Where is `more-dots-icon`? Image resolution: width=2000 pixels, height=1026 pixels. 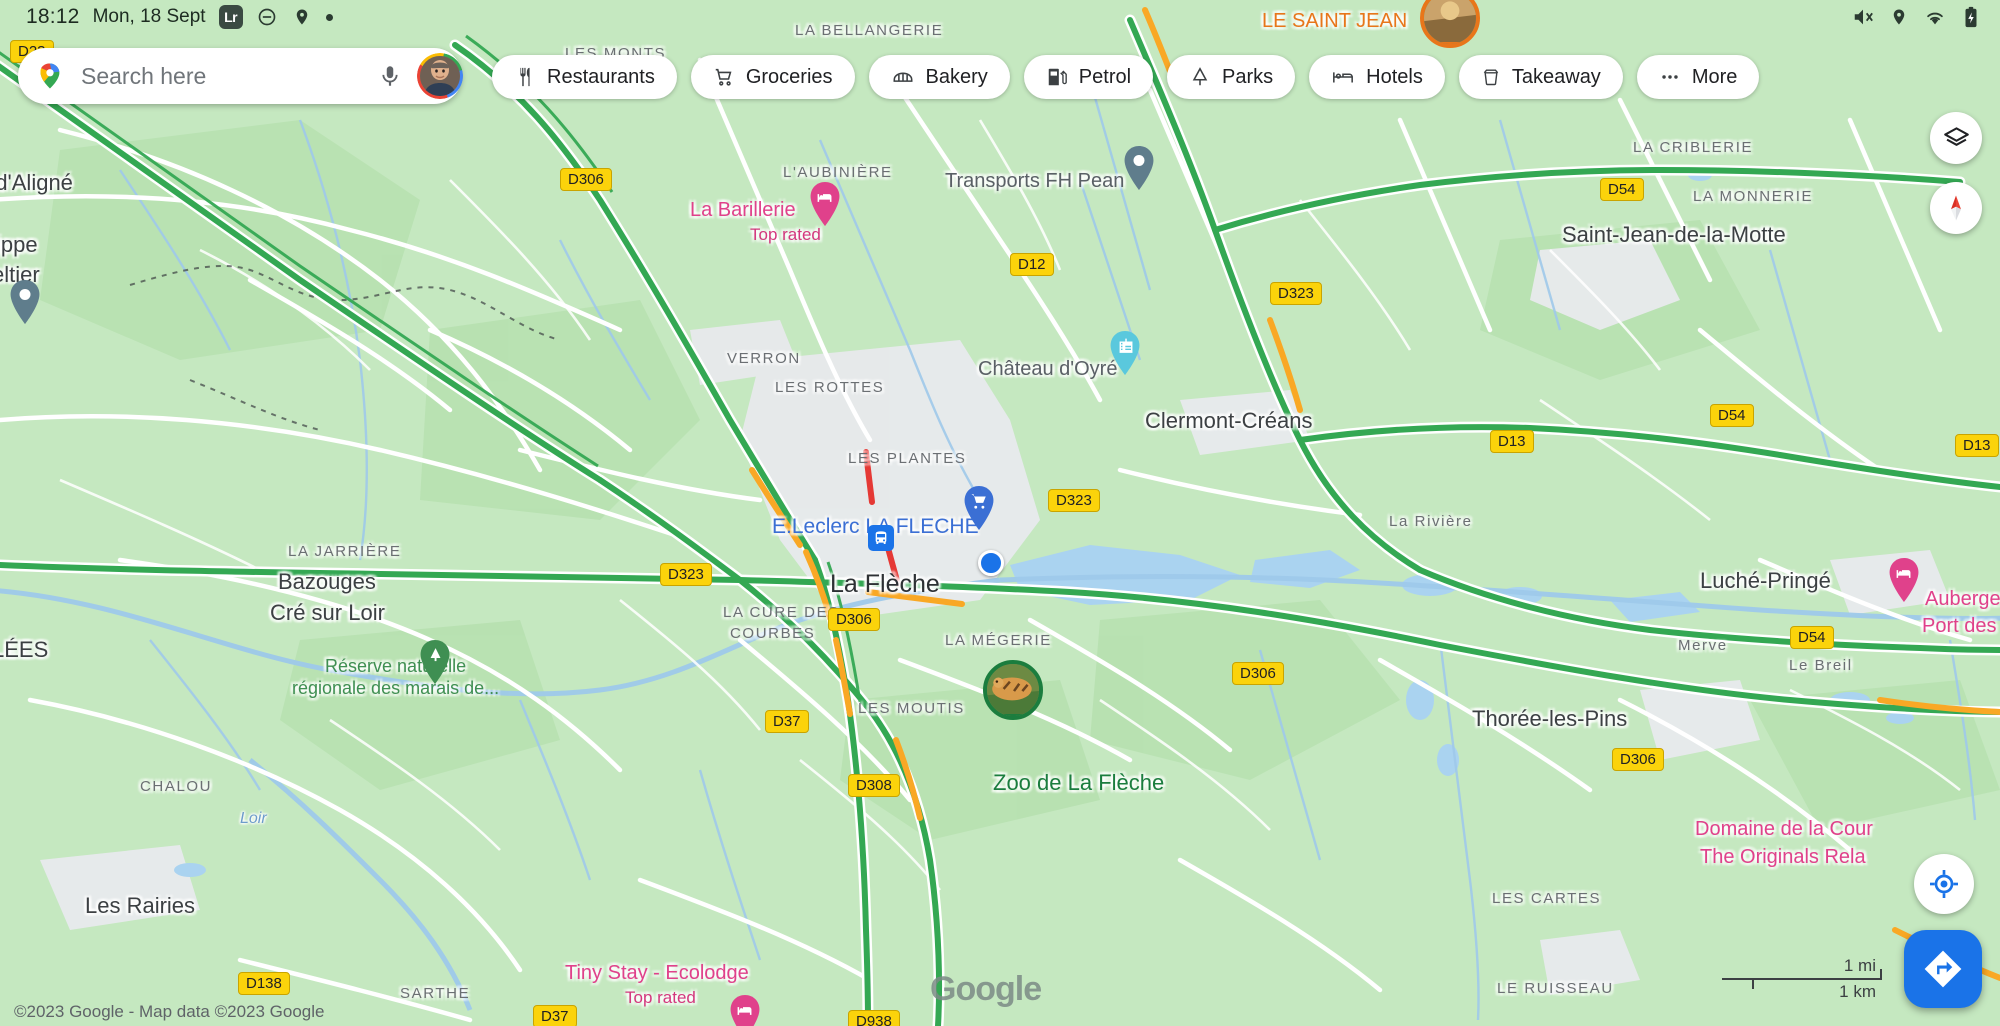 more-dots-icon is located at coordinates (1670, 77).